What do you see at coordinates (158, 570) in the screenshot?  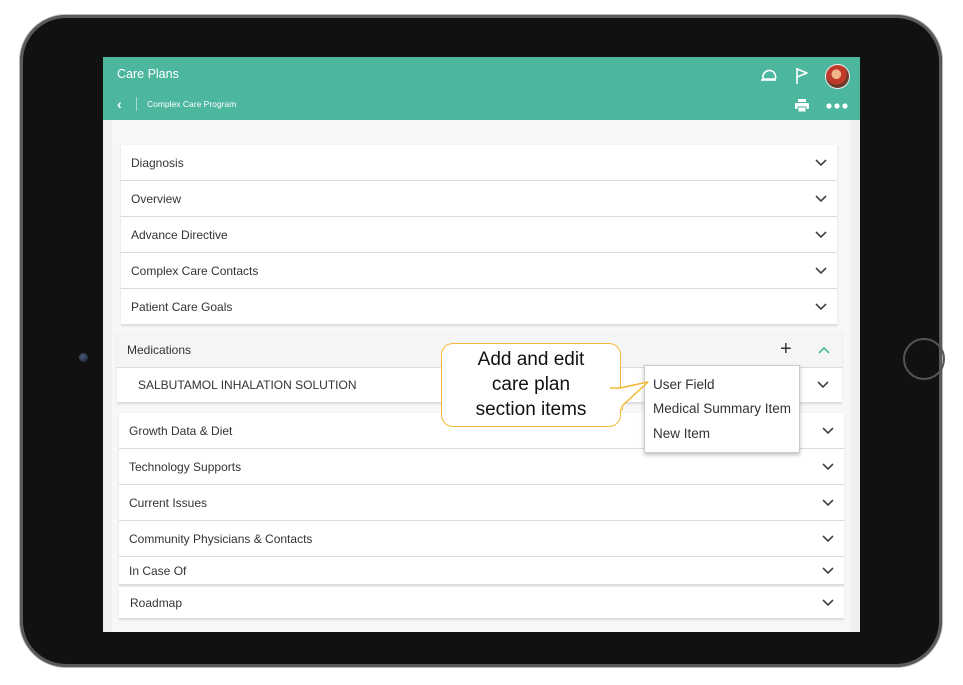 I see `section-label: In Case Of` at bounding box center [158, 570].